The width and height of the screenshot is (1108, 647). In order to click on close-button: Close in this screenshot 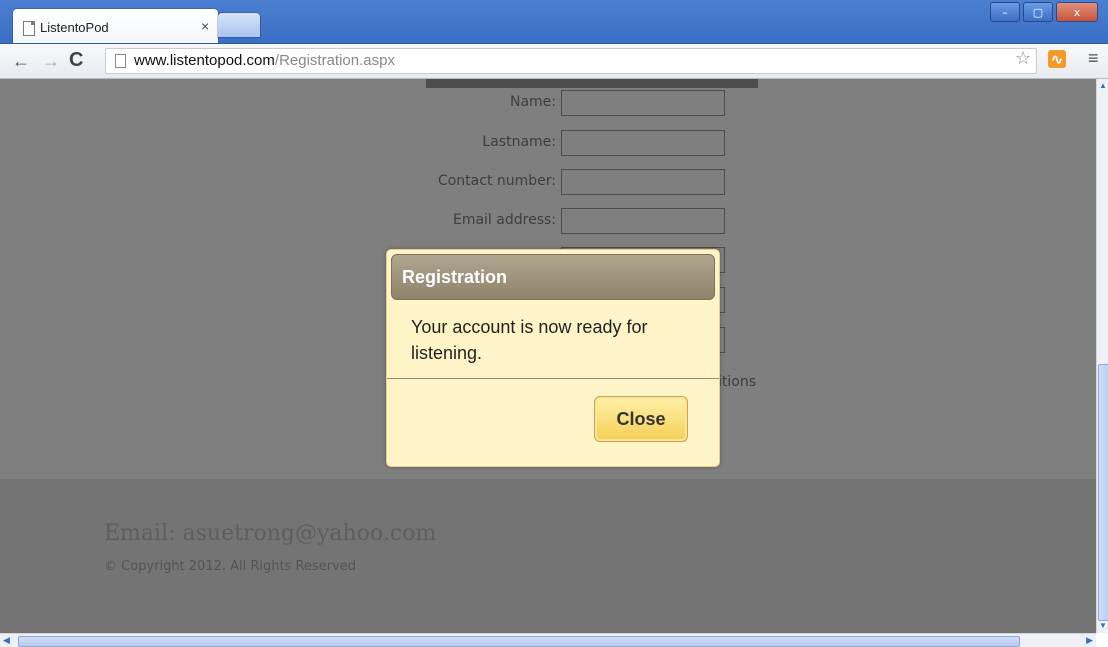, I will do `click(641, 419)`.